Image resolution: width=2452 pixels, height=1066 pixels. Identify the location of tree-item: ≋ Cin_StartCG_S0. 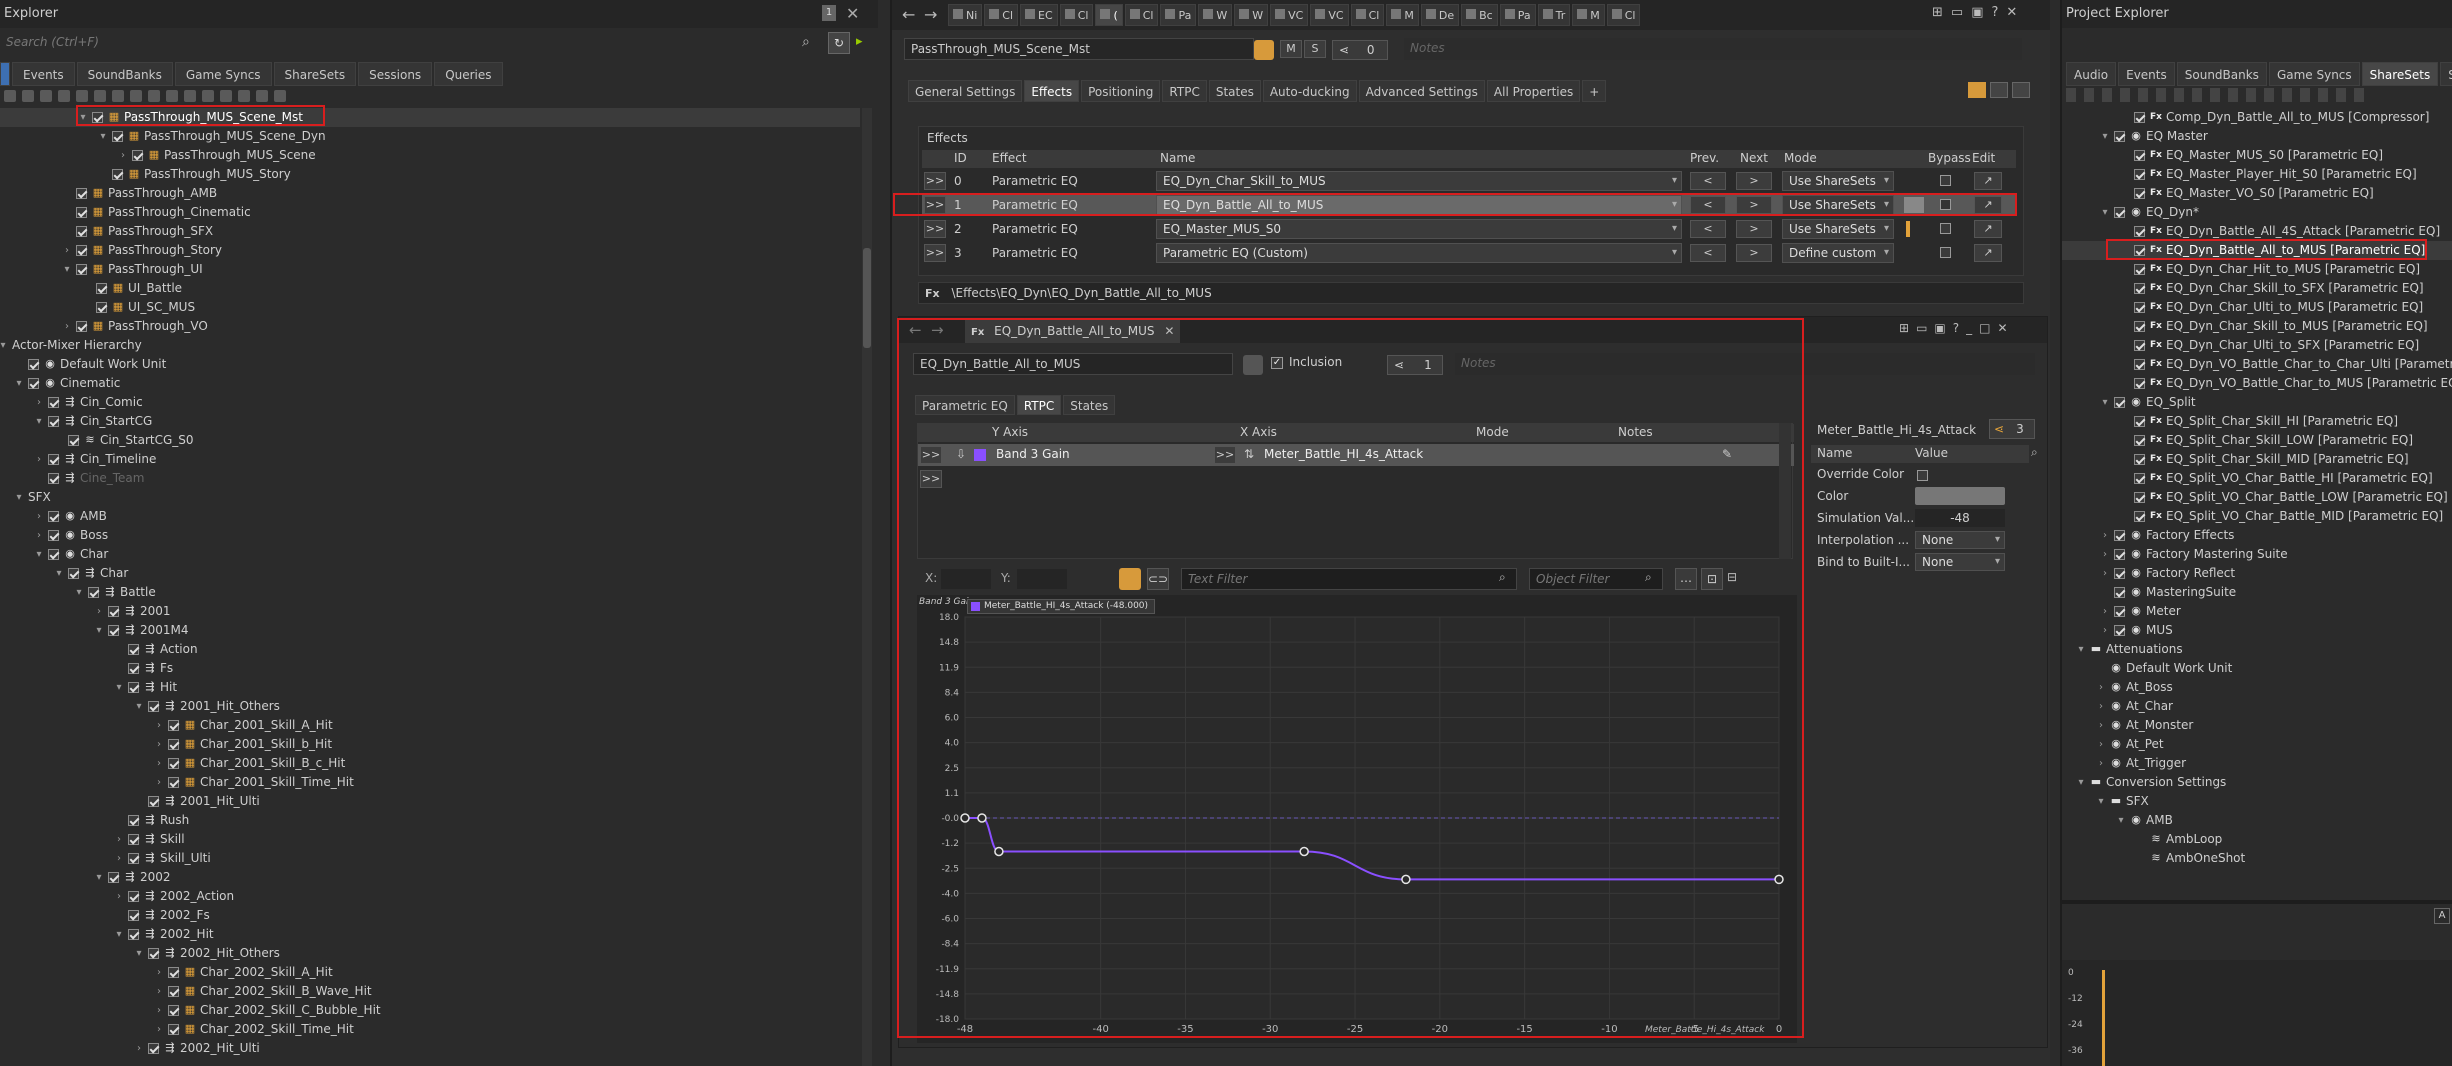
(430, 440).